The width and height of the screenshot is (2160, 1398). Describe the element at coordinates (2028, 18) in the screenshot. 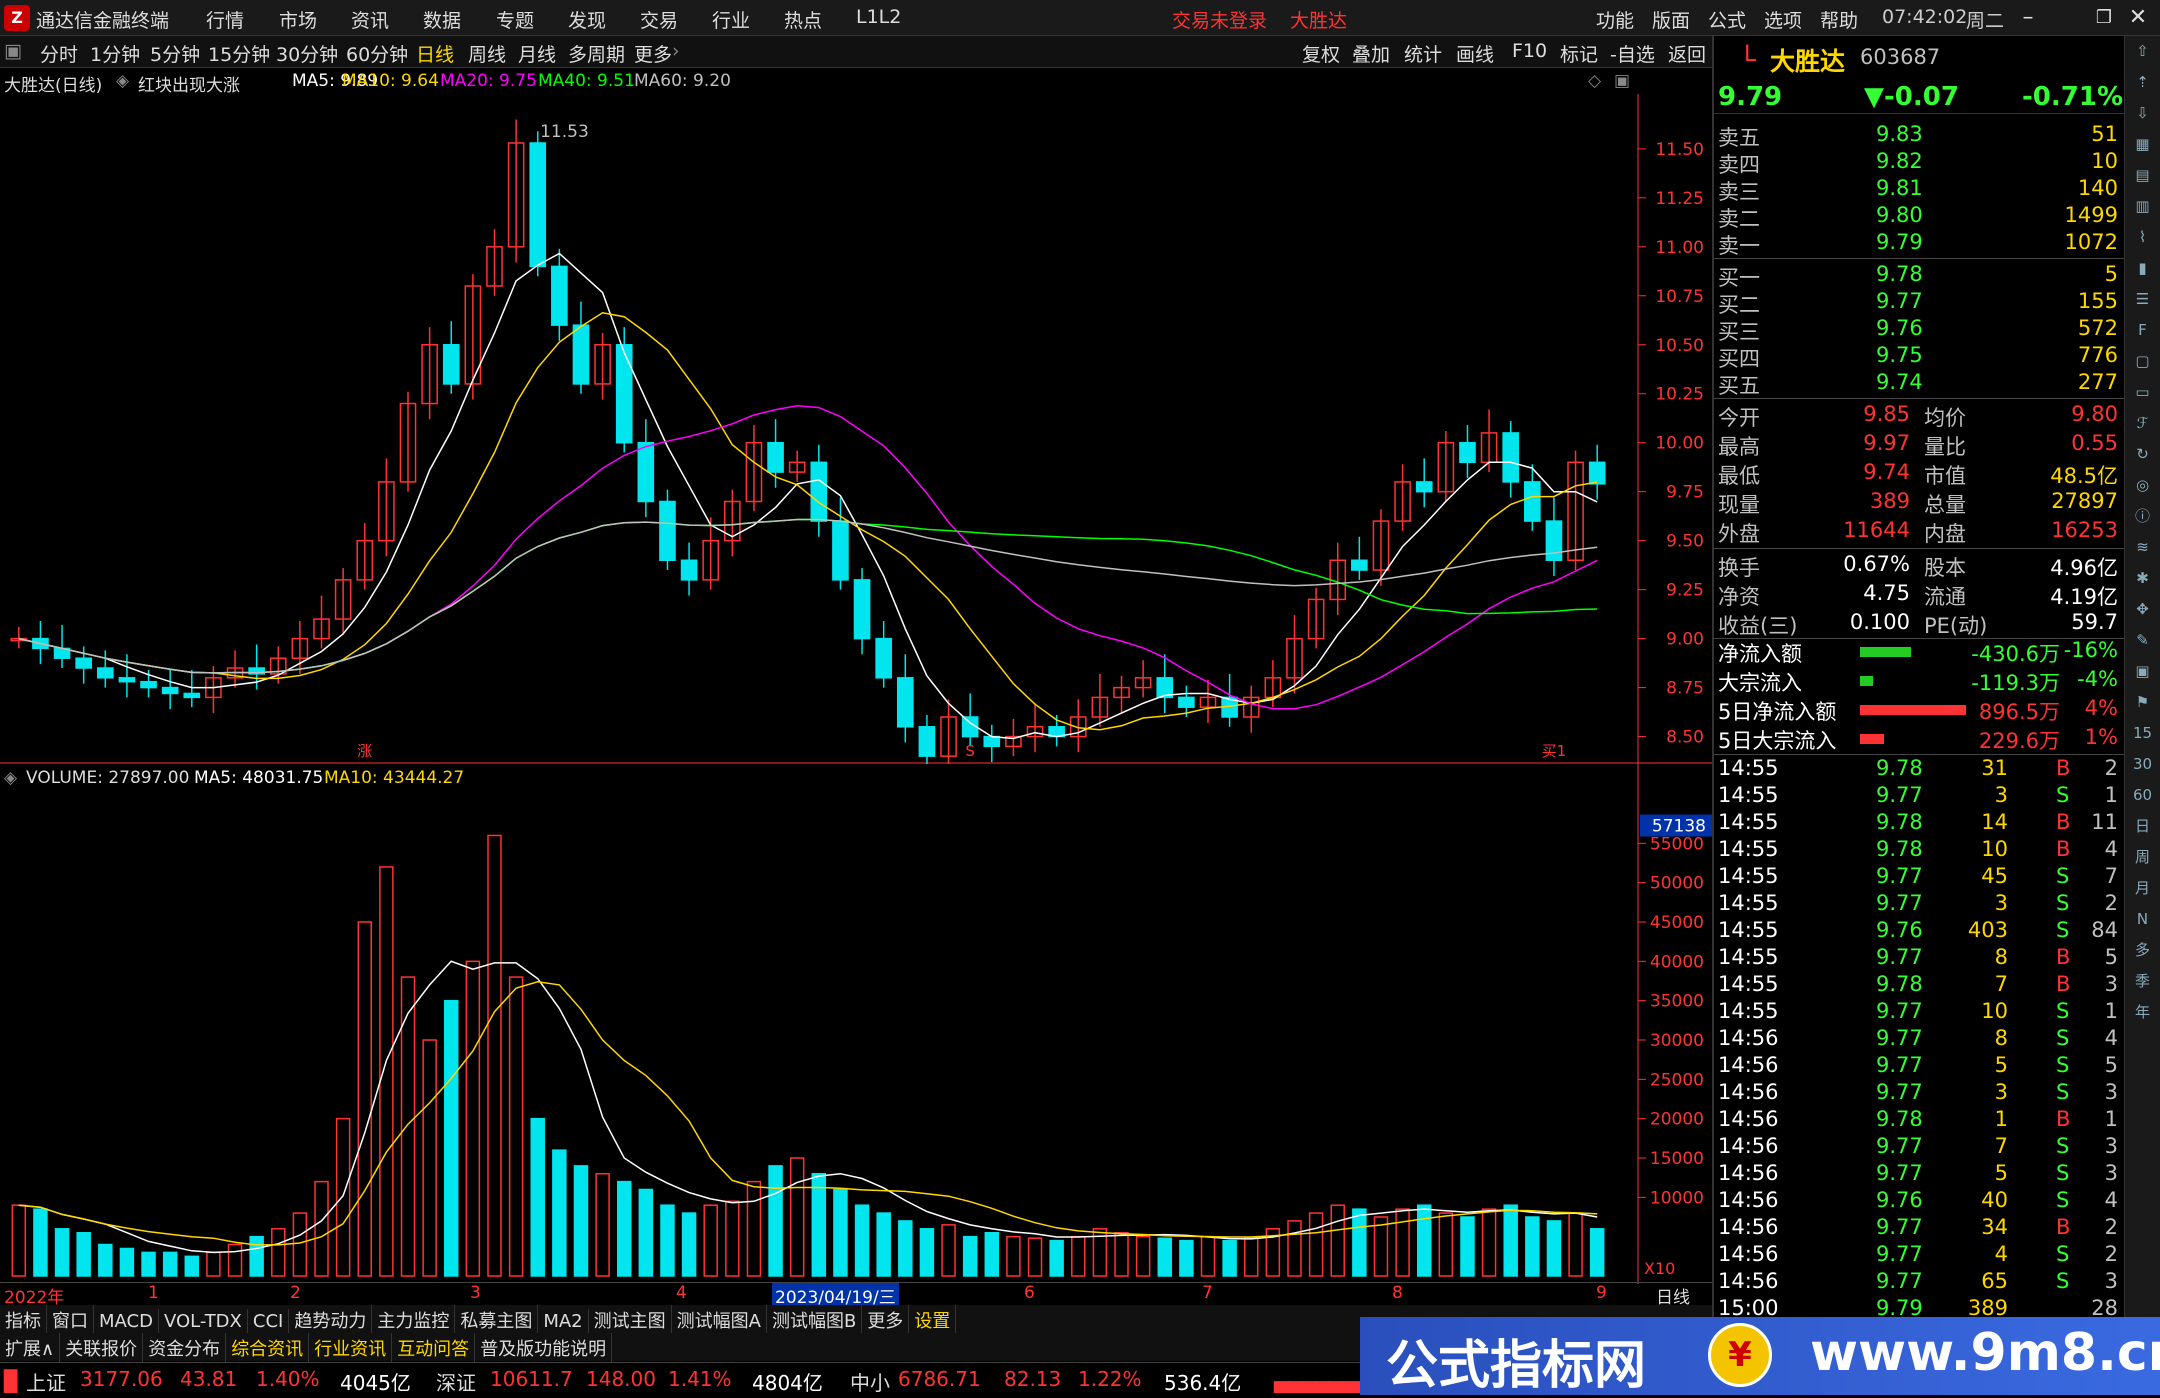

I see `minimize-icon: –` at that location.